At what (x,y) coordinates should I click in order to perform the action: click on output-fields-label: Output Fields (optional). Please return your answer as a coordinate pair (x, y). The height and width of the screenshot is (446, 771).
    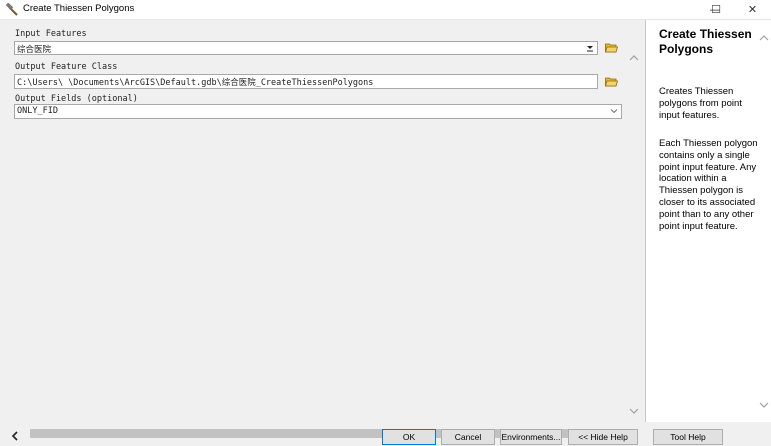
    Looking at the image, I should click on (76, 99).